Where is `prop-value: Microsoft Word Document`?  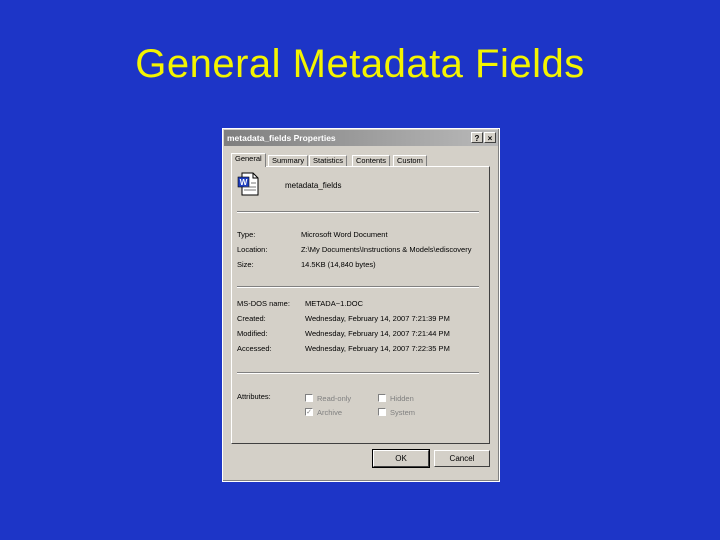
prop-value: Microsoft Word Document is located at coordinates (344, 234).